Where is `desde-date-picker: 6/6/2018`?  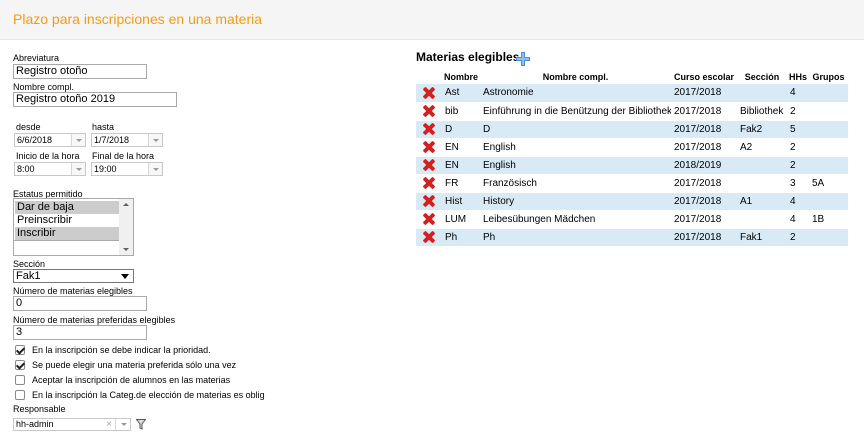
desde-date-picker: 6/6/2018 is located at coordinates (50, 140).